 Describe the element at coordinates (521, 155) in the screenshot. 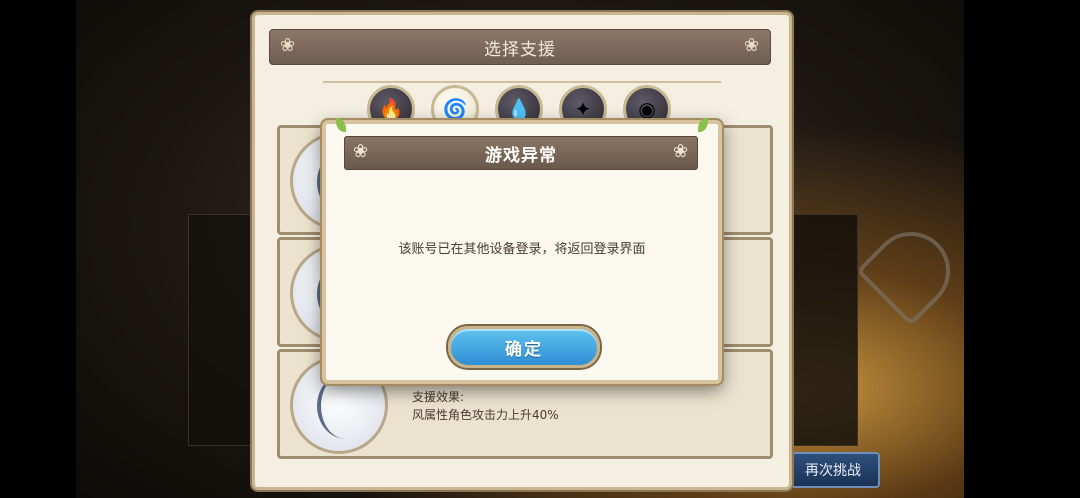

I see `dialog-title: 游戏异常` at that location.